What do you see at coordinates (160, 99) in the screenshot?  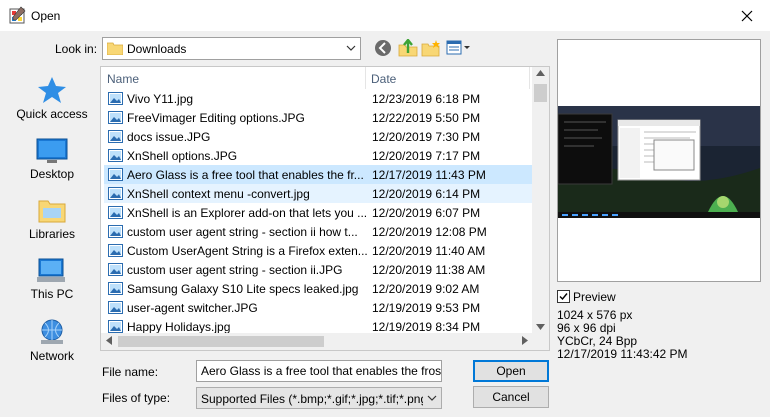 I see `file-name-cell: Vivo Y11.jpg` at bounding box center [160, 99].